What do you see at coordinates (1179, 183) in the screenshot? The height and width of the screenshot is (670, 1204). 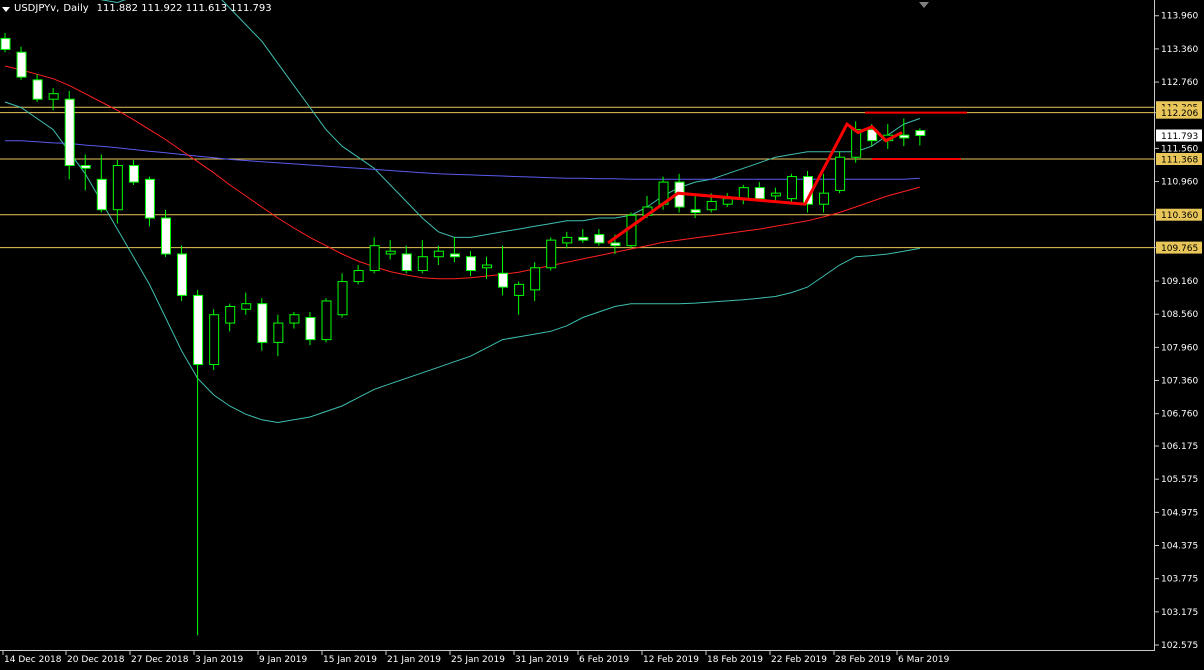 I see `y-tick-label: 110.960` at bounding box center [1179, 183].